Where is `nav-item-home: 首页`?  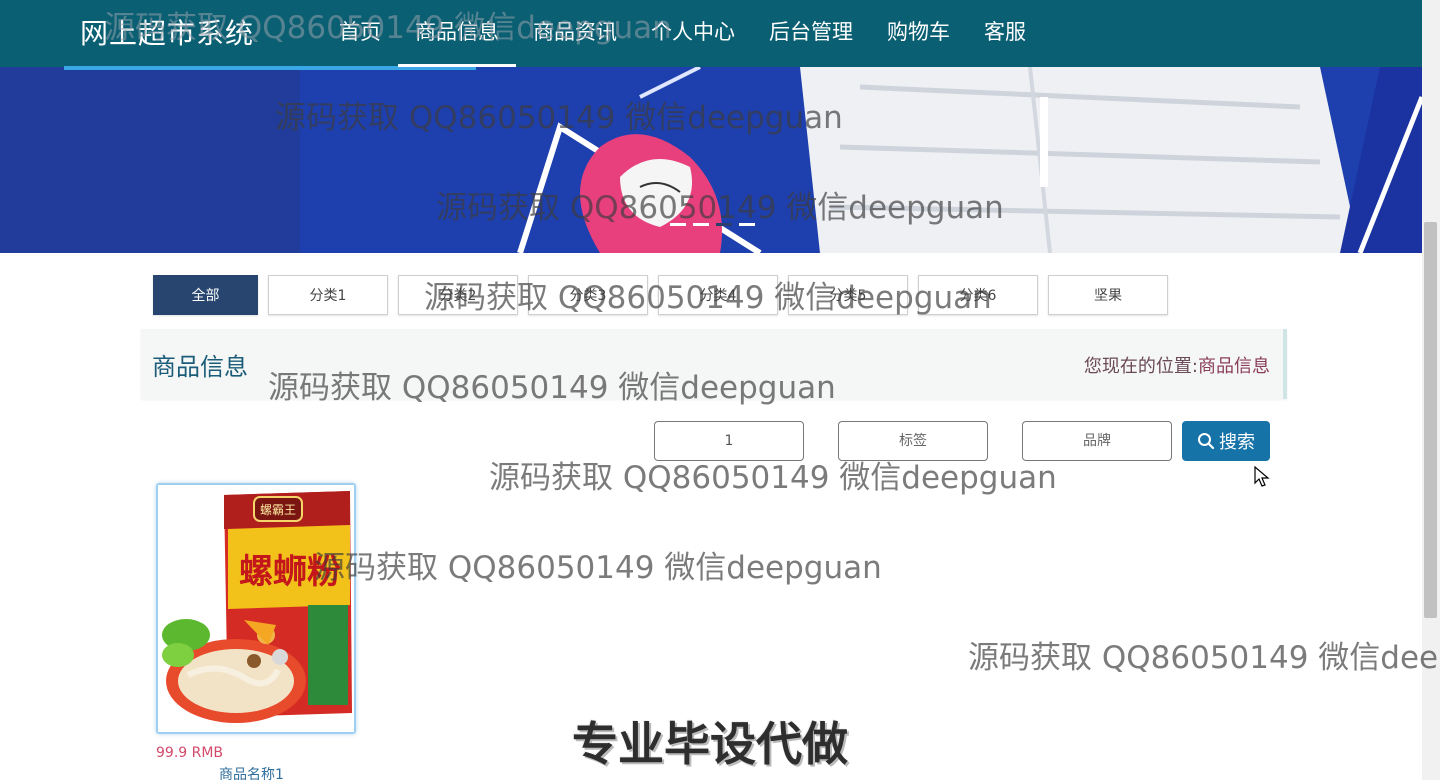 nav-item-home: 首页 is located at coordinates (360, 33).